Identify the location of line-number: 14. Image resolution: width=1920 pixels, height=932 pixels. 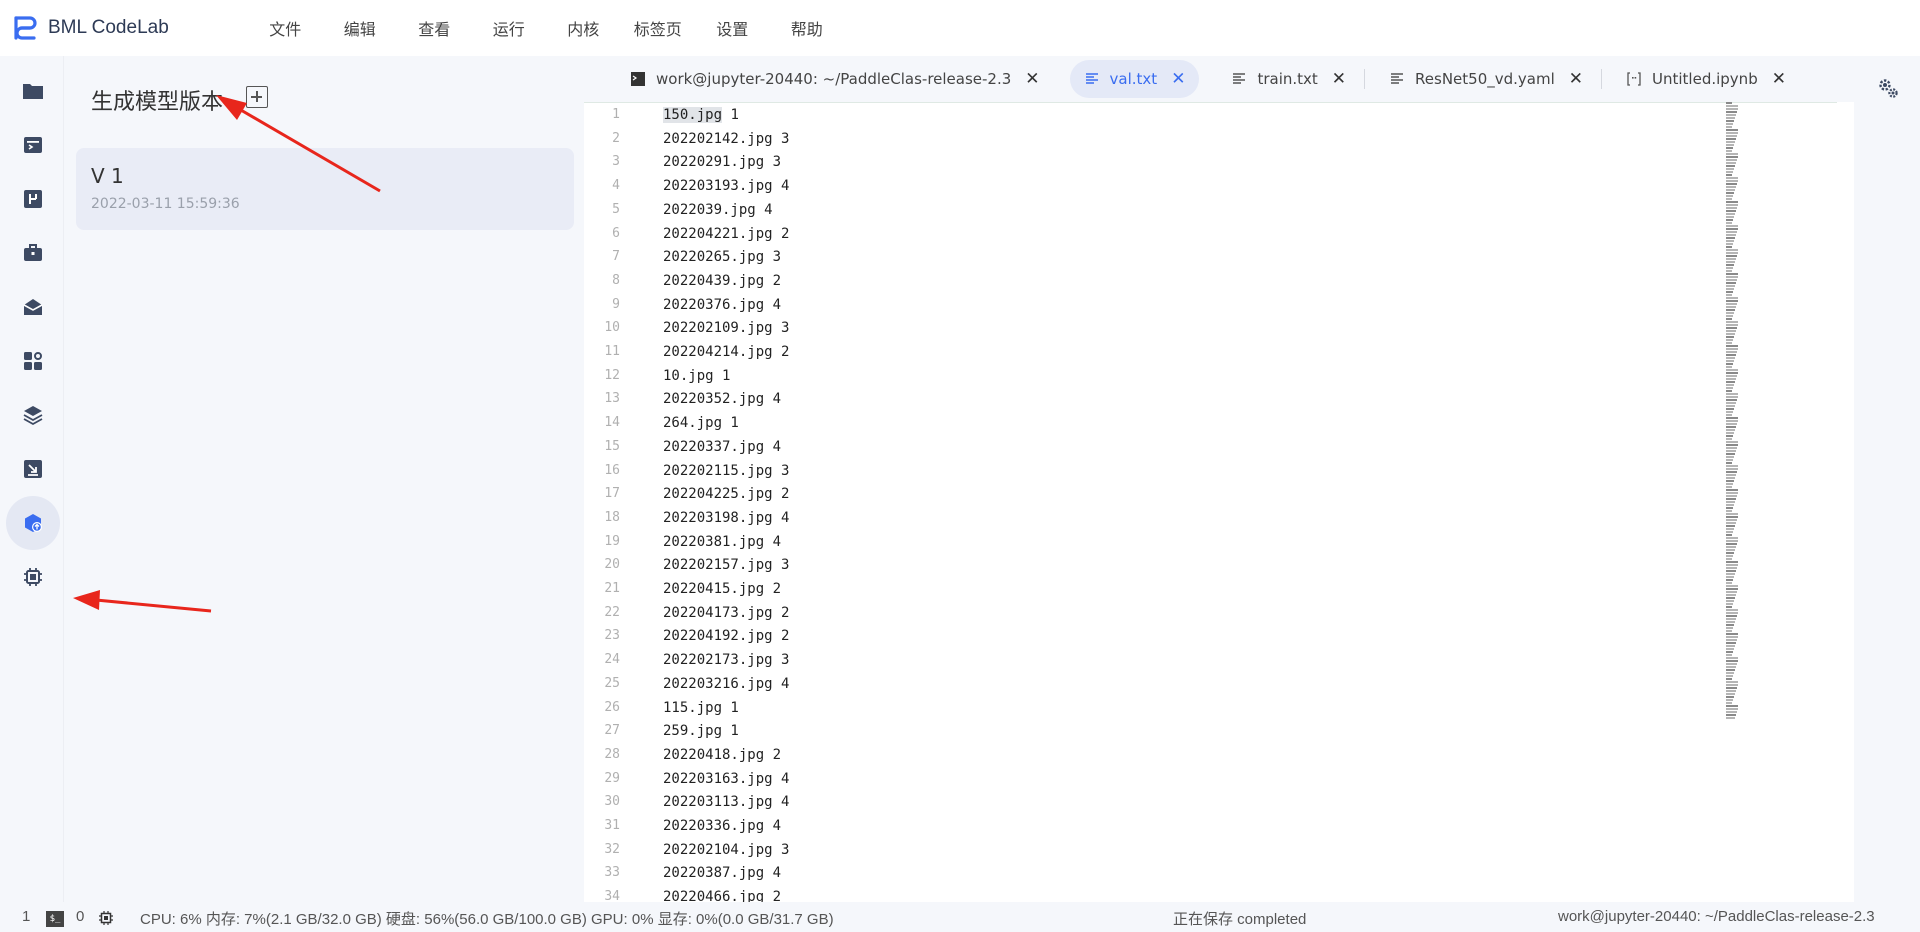
(612, 423).